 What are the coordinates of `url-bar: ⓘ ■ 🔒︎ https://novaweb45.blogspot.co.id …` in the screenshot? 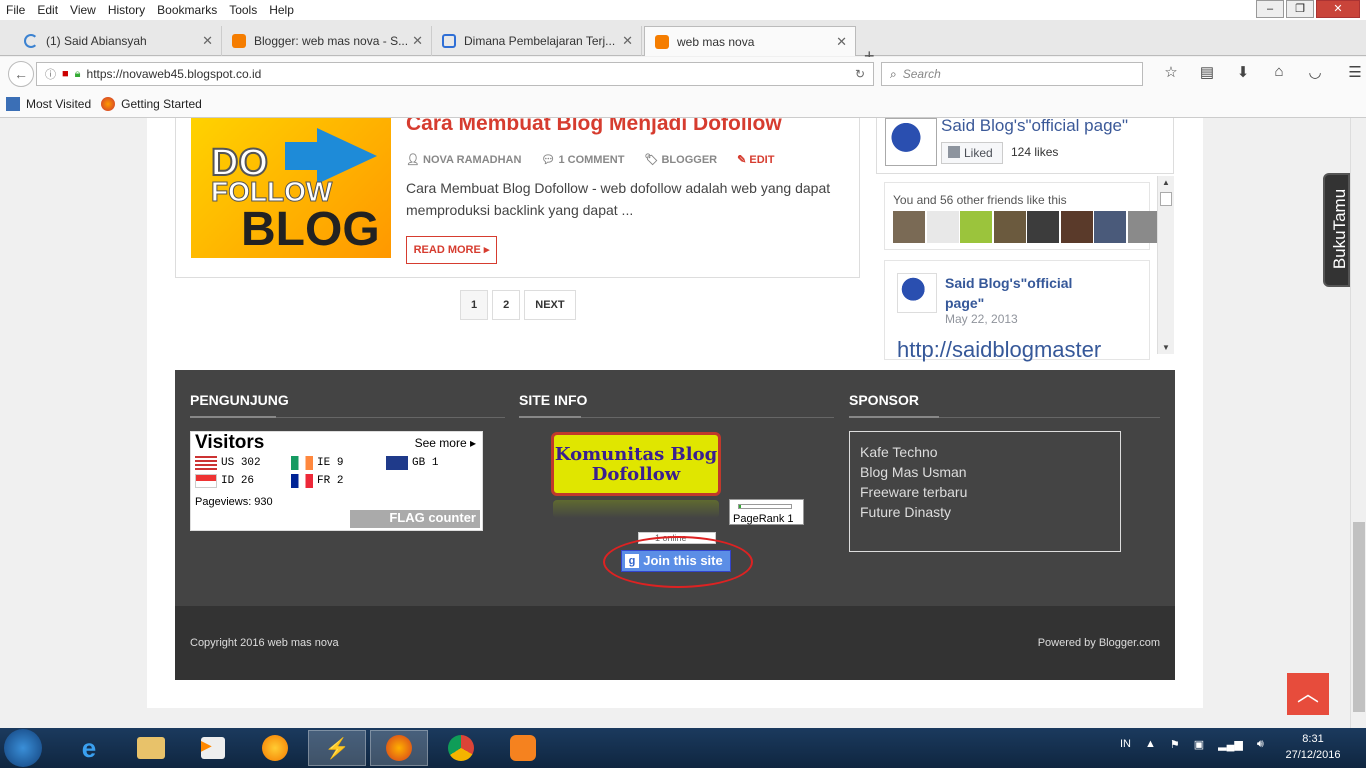 It's located at (455, 74).